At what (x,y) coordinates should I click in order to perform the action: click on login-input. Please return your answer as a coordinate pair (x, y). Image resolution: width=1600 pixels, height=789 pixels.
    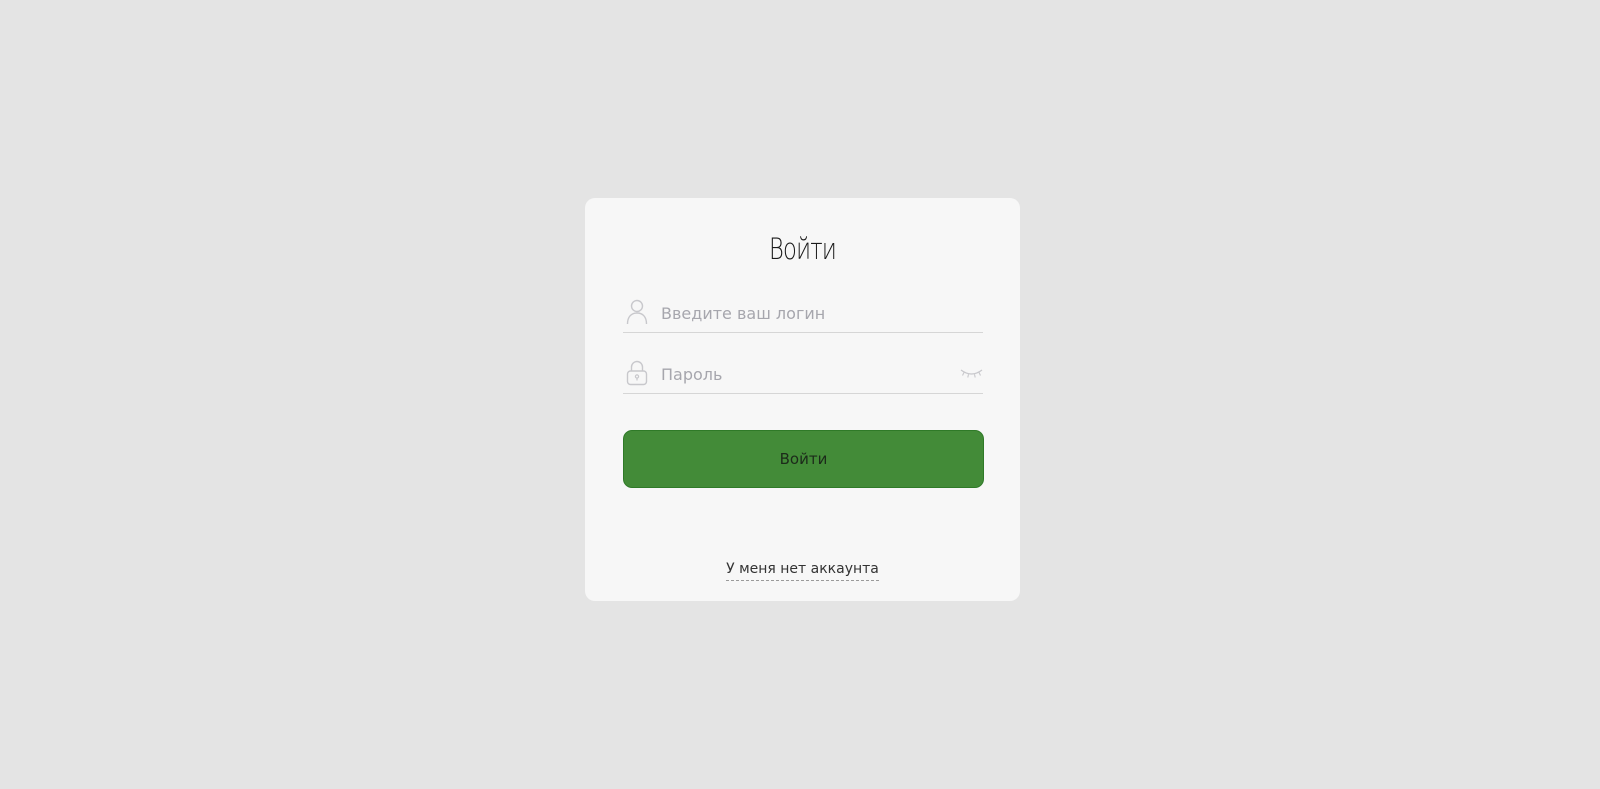
    Looking at the image, I should click on (801, 313).